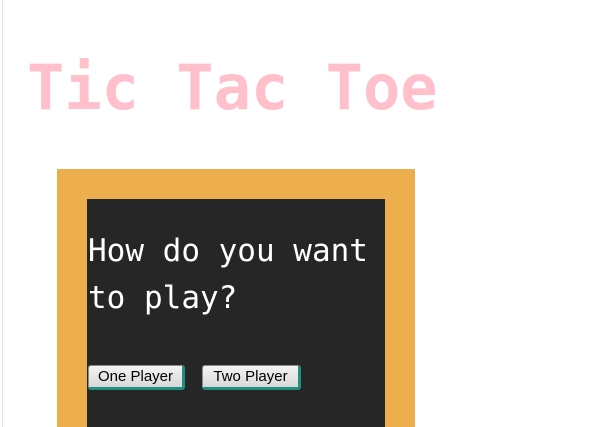  Describe the element at coordinates (136, 377) in the screenshot. I see `one-player-button: One Player` at that location.